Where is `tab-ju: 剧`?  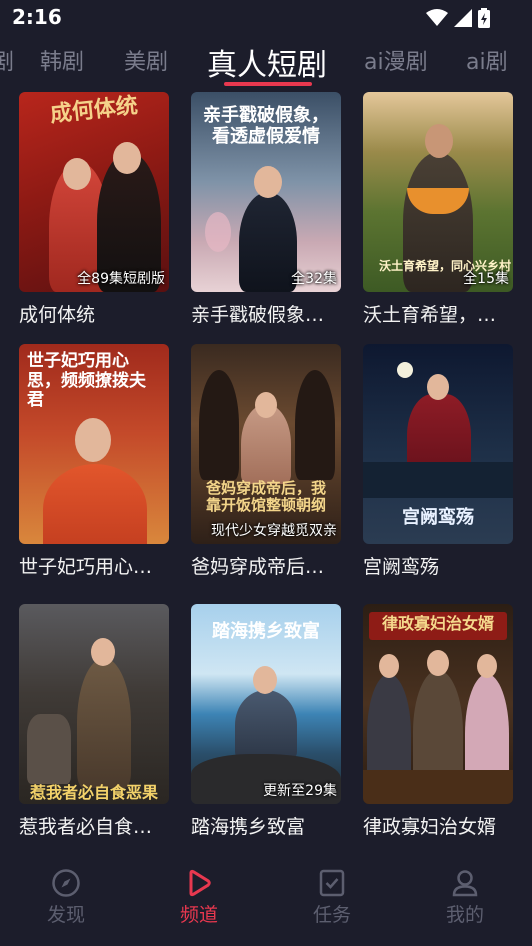
tab-ju: 剧 is located at coordinates (7, 60).